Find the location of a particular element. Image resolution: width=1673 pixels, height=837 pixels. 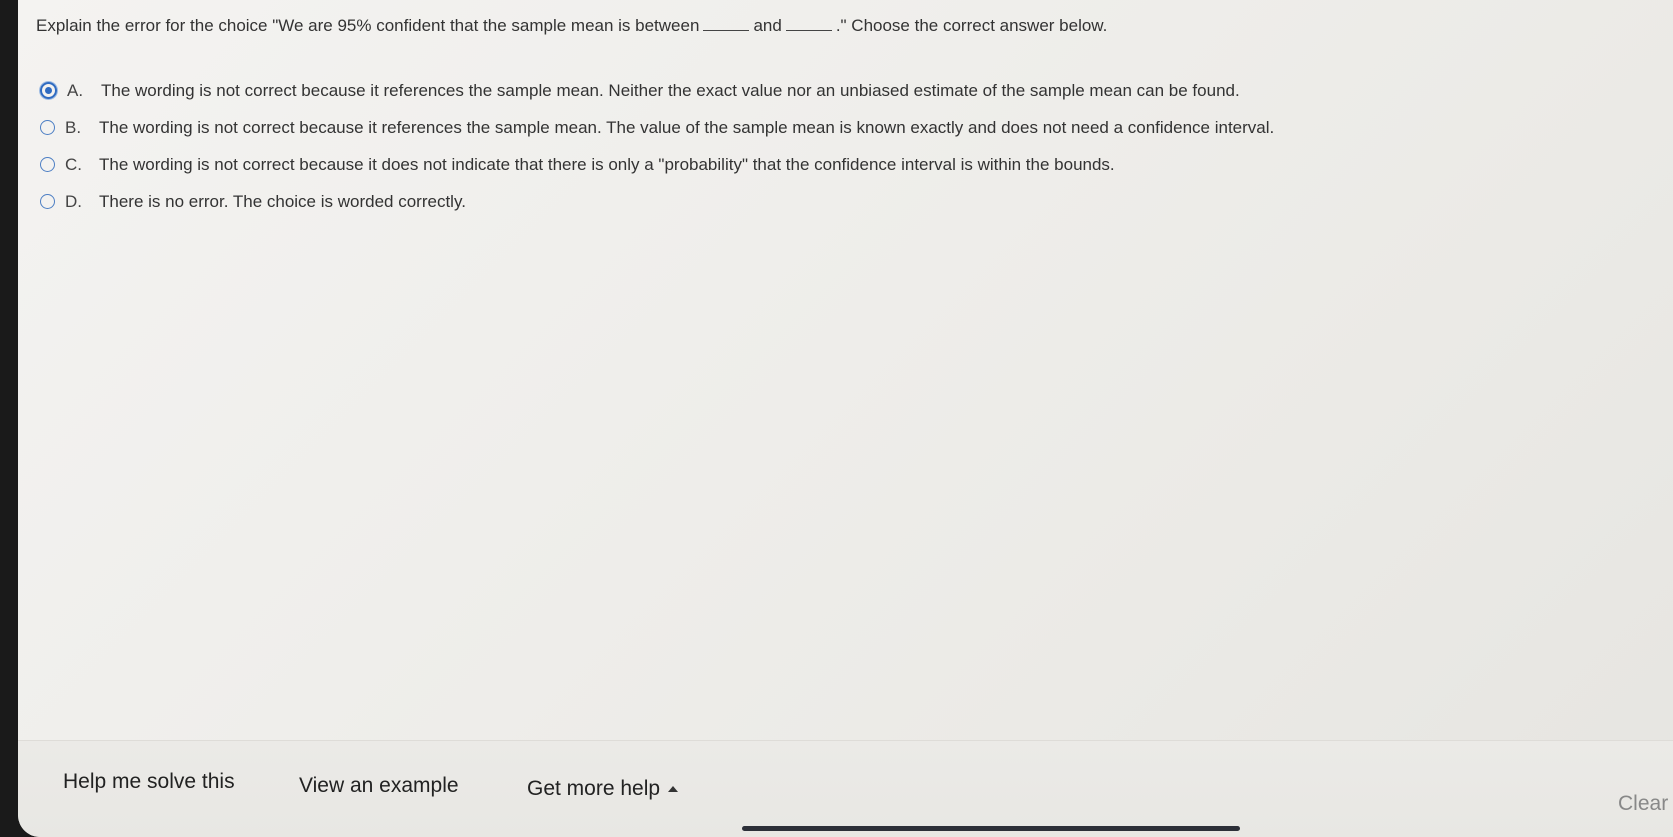

radio-dot-icon is located at coordinates (48, 90).